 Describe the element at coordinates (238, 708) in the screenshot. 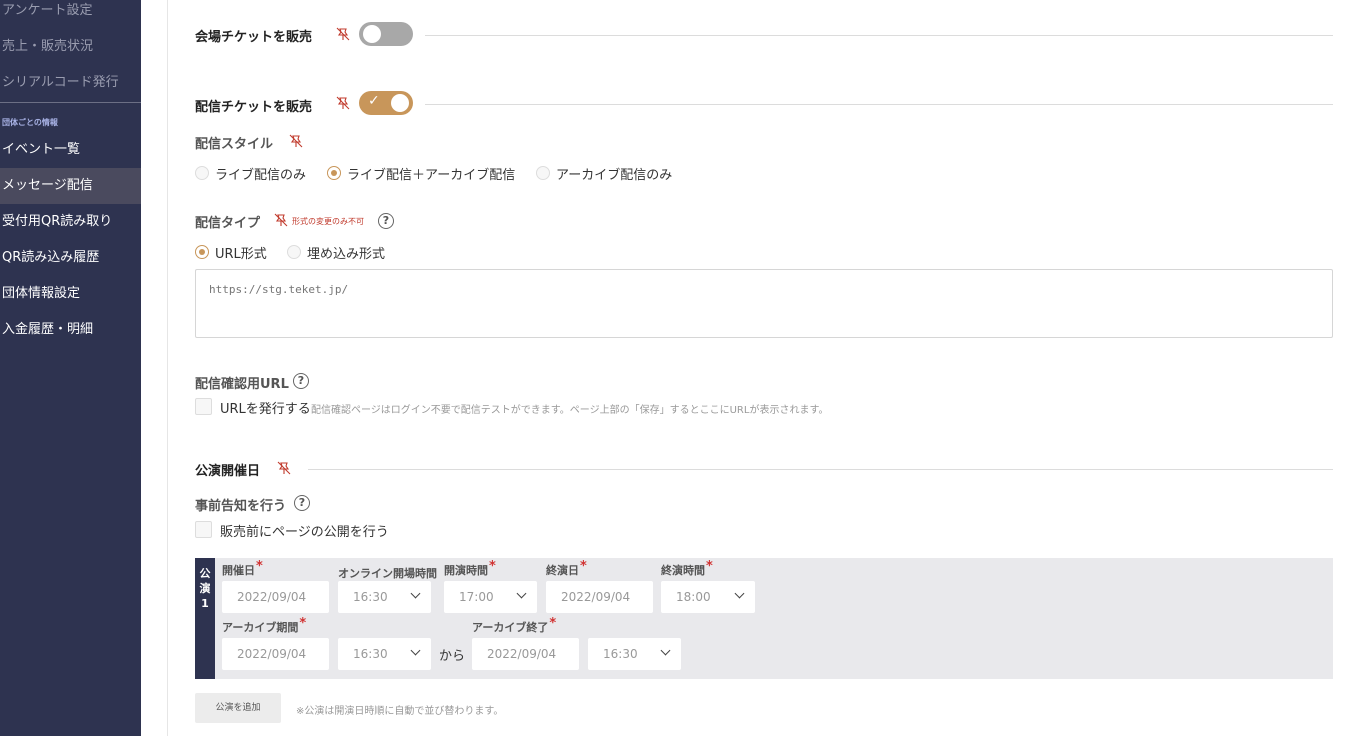

I see `add-performance-button: 公演を追加` at that location.